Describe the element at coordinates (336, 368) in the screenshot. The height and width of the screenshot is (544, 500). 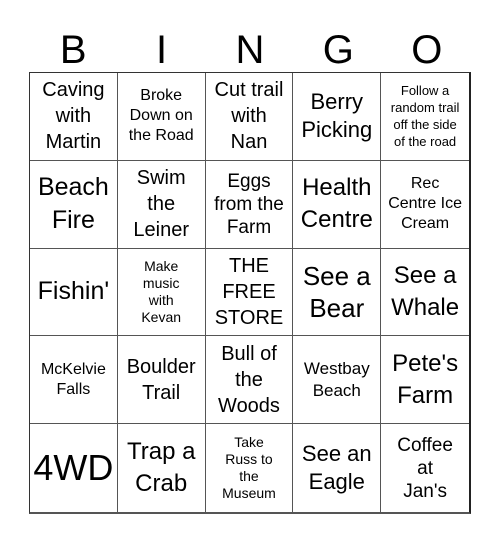
I see `cell-line: Westbay` at that location.